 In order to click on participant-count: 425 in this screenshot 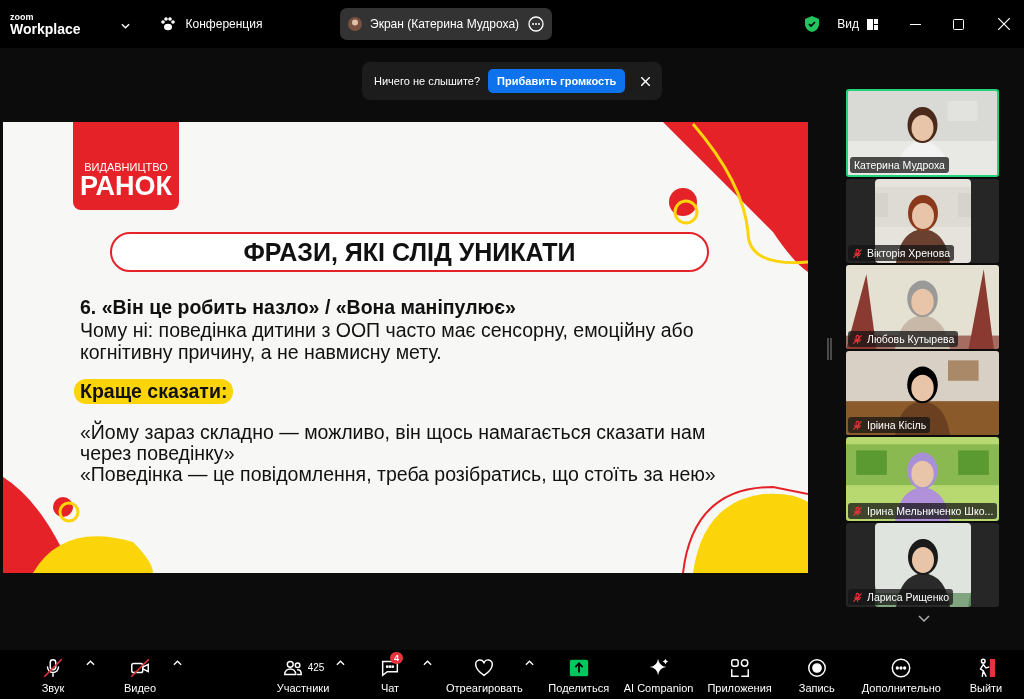, I will do `click(316, 667)`.